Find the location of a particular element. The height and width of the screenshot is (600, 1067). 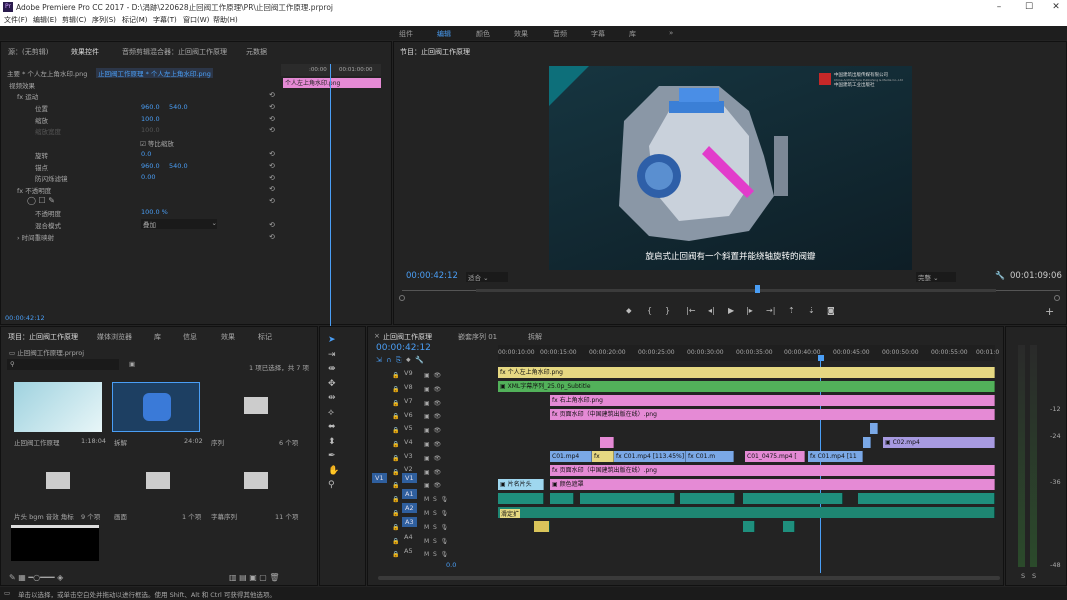

timeline-toolbar-icons: ⇲ ∩ ⎘ ⬥ 🔧 is located at coordinates (400, 360).